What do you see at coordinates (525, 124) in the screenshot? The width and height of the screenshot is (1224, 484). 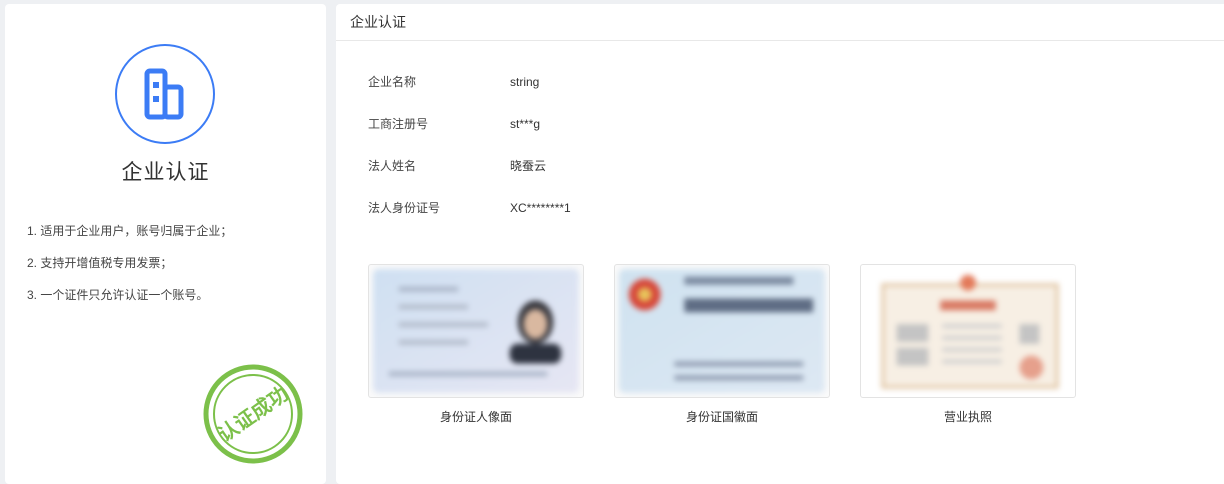 I see `field-value: st***g` at bounding box center [525, 124].